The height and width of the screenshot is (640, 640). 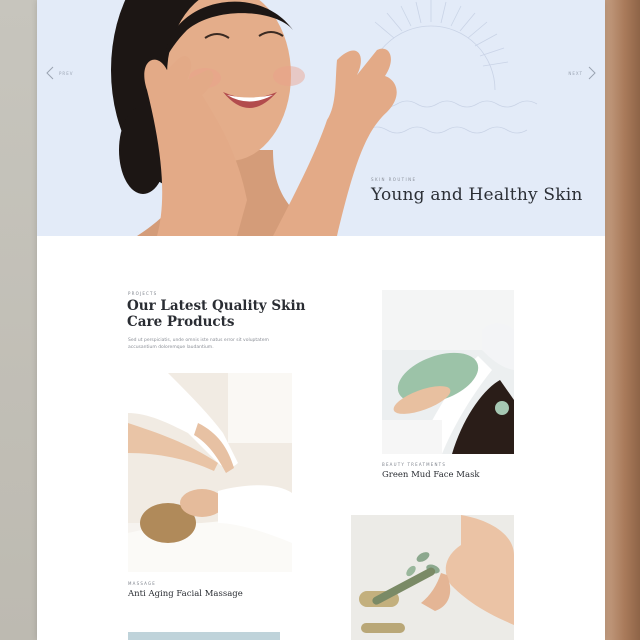 I want to click on backdrop-left, so click(x=19, y=320).